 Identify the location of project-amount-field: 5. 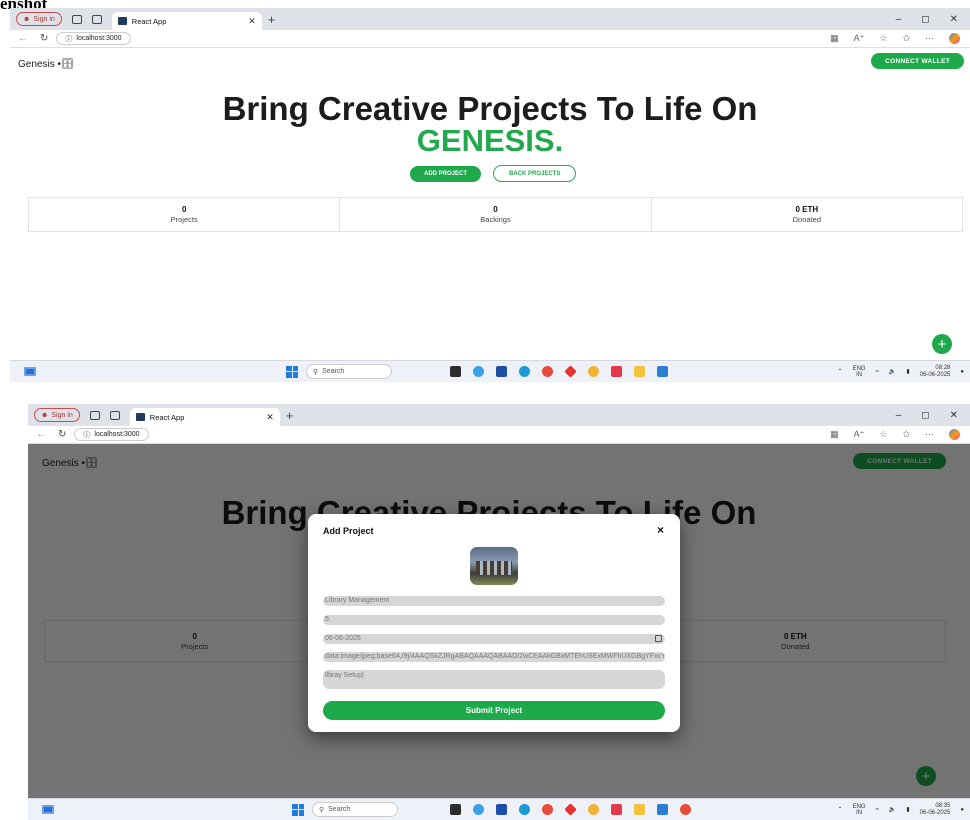
(494, 620).